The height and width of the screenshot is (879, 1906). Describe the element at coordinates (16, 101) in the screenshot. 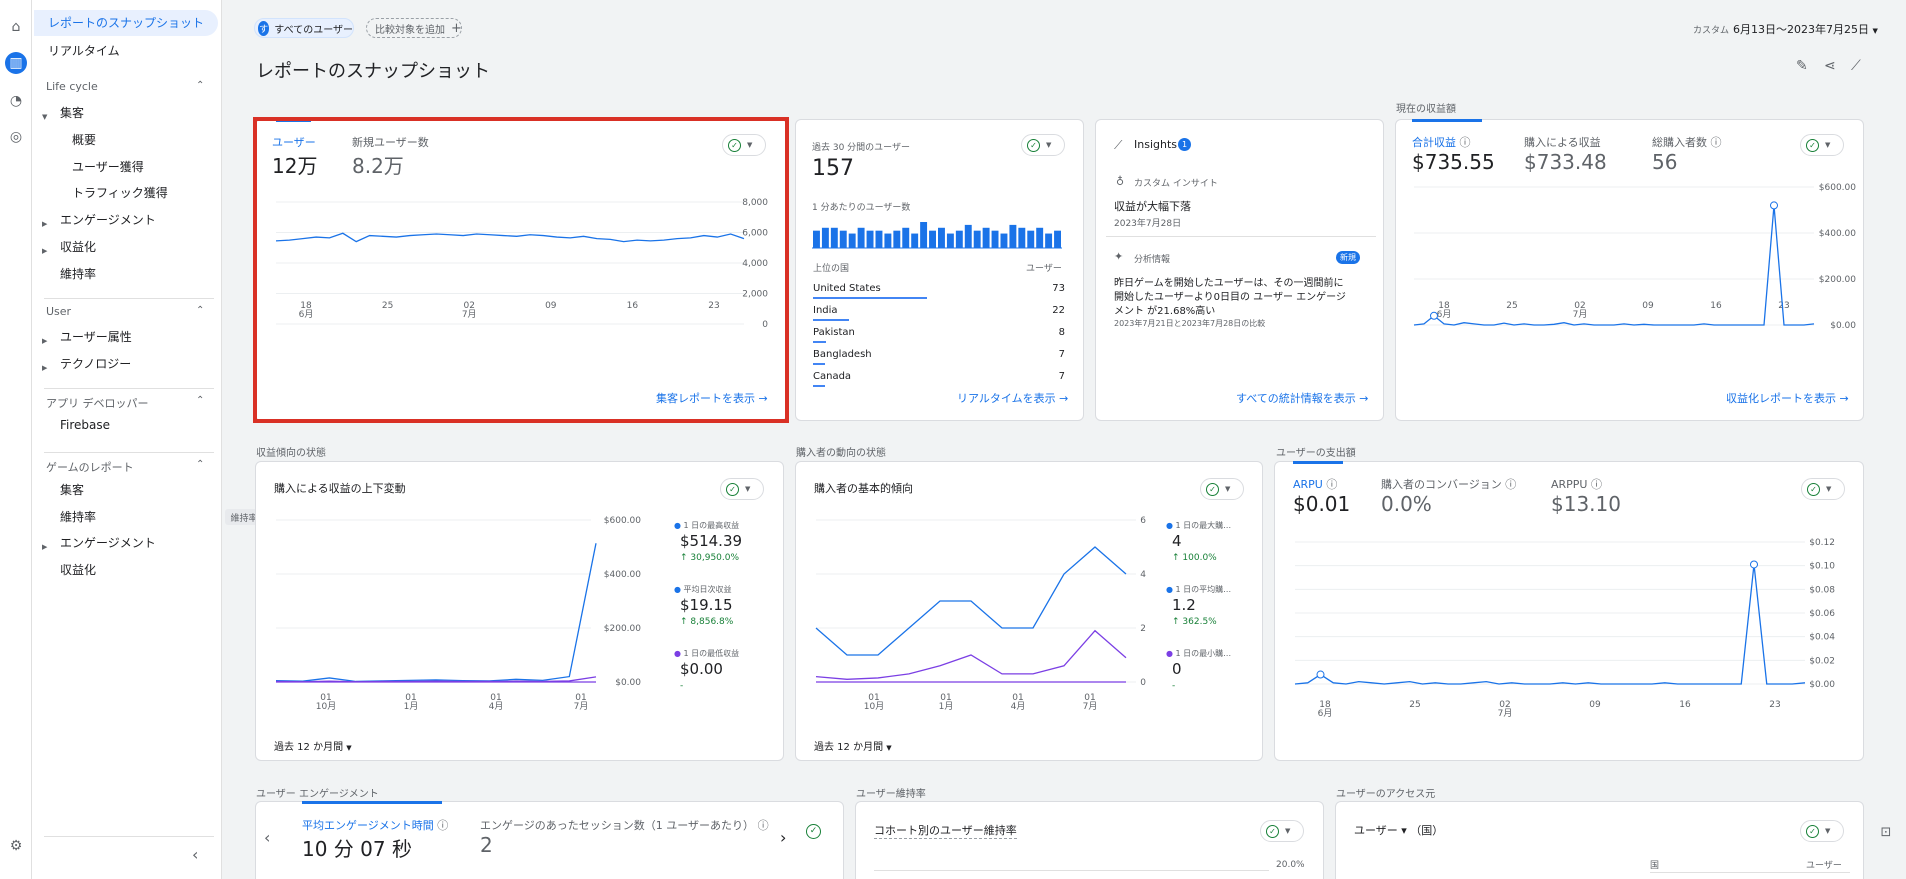

I see `explore-icon: ◔` at that location.